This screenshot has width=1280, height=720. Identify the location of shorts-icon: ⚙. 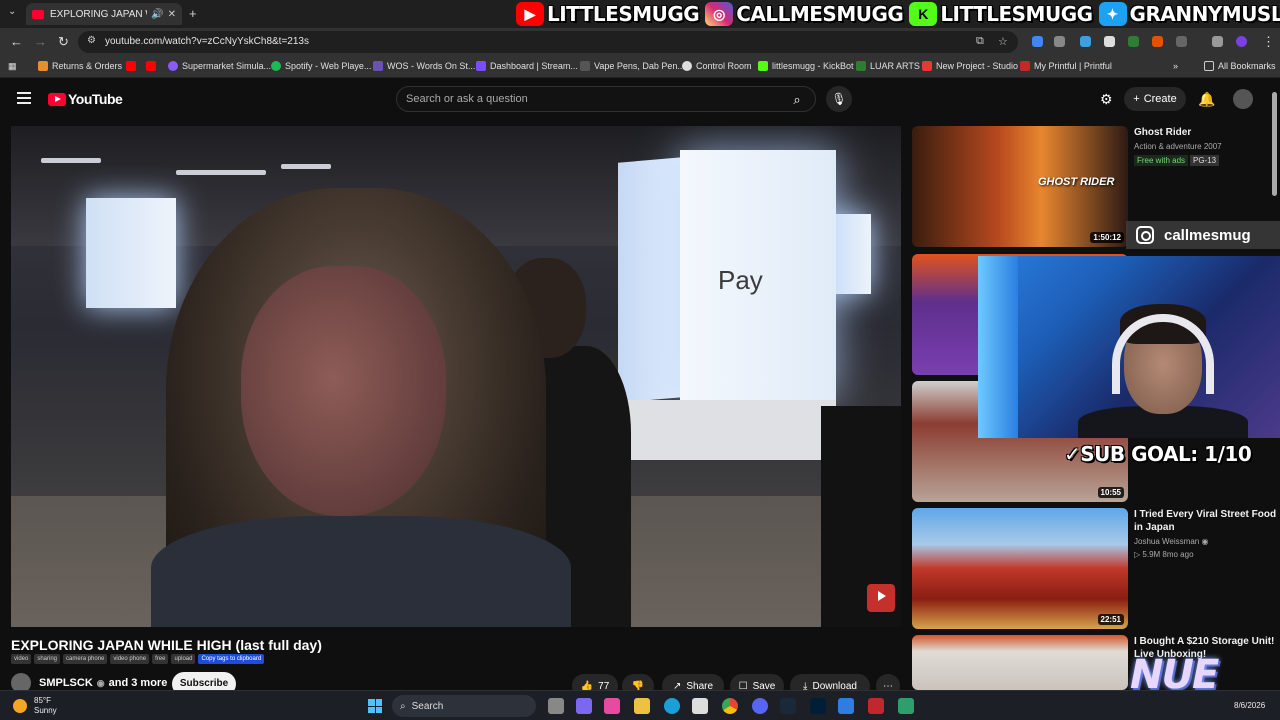
(1106, 99).